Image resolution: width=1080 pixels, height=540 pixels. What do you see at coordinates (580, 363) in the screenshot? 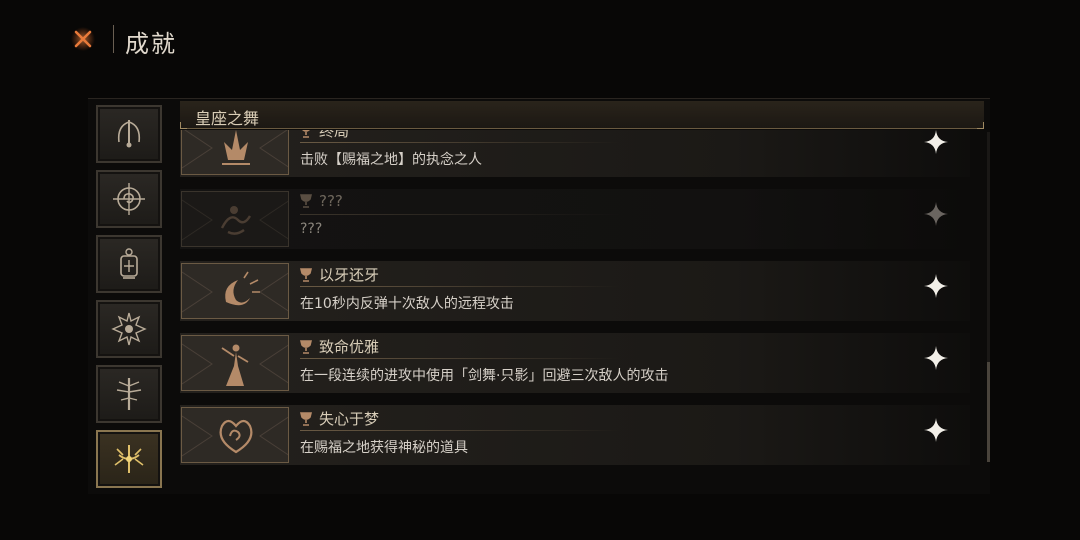
I see `achievement-row: 致命优雅 在一段连续的进攻中使用「剑舞·只影」回避三次敌人的攻击` at bounding box center [580, 363].